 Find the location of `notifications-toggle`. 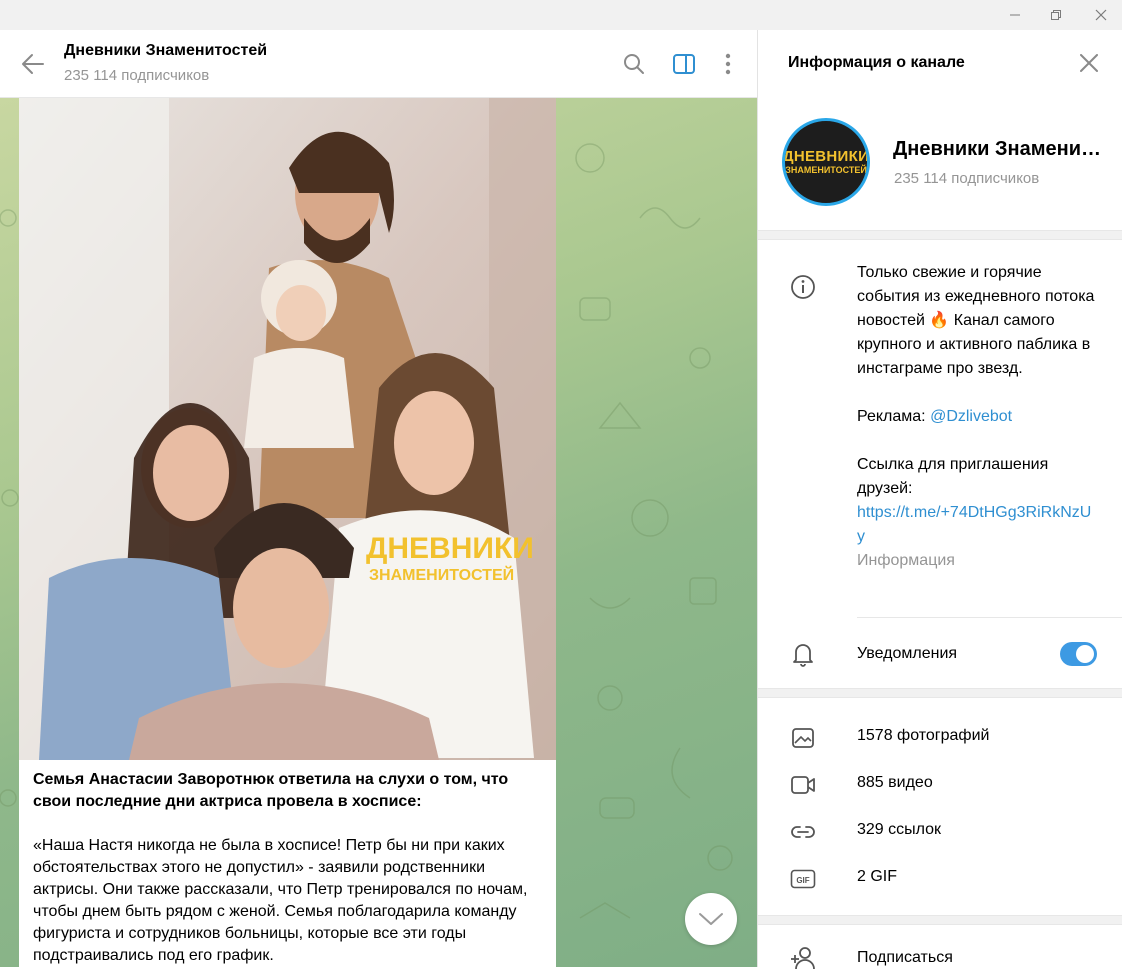

notifications-toggle is located at coordinates (1078, 654).